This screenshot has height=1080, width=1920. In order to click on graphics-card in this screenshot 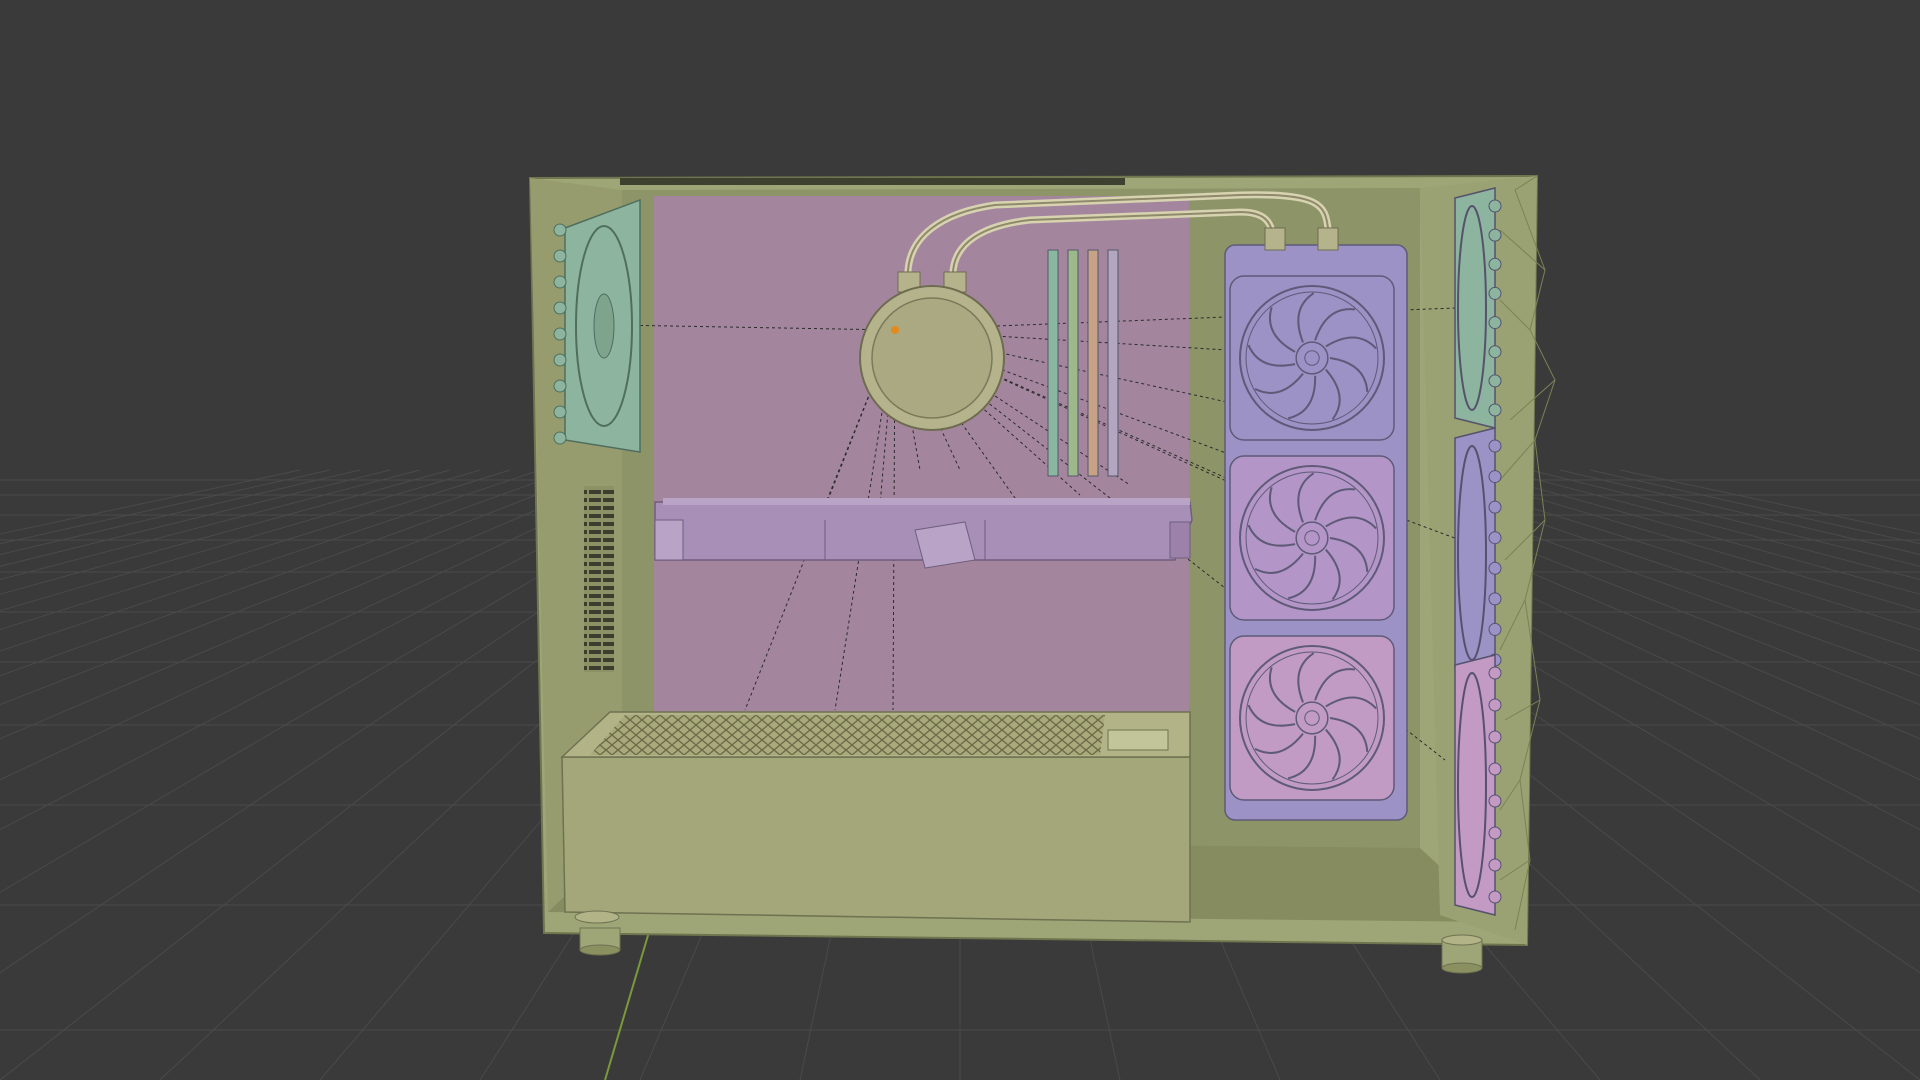, I will do `click(923, 533)`.